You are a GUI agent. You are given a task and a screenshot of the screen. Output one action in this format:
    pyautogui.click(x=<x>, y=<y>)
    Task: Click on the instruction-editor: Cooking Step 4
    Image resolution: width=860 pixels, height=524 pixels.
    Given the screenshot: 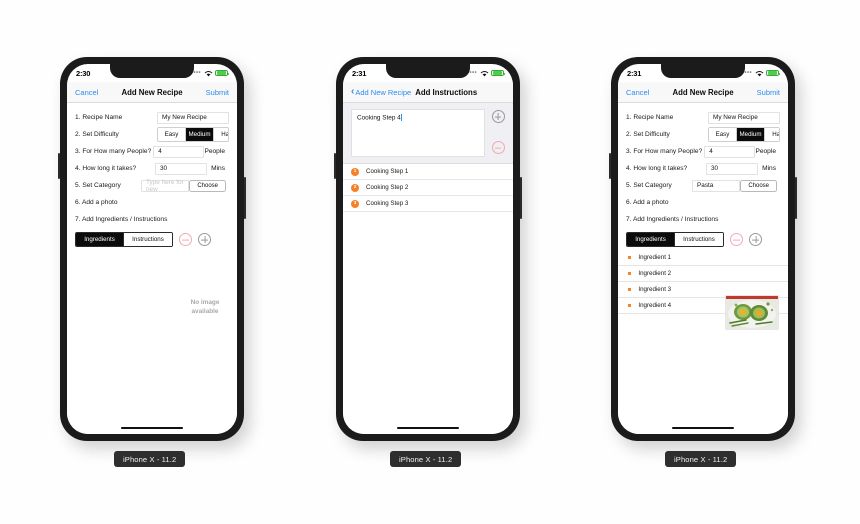 What is the action you would take?
    pyautogui.click(x=428, y=133)
    